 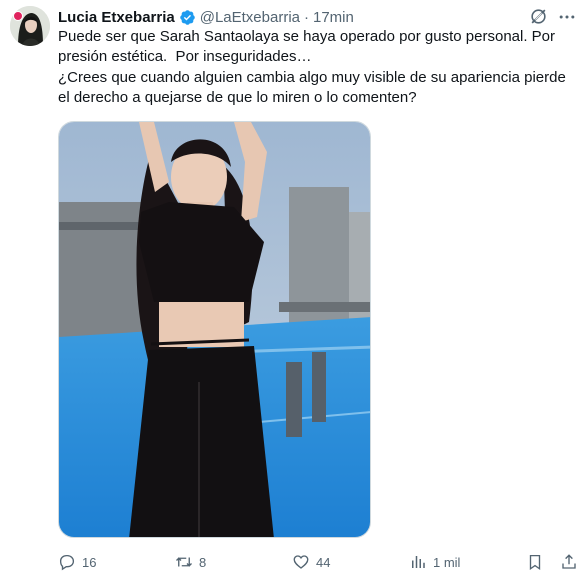 I want to click on more-icon, so click(x=567, y=17).